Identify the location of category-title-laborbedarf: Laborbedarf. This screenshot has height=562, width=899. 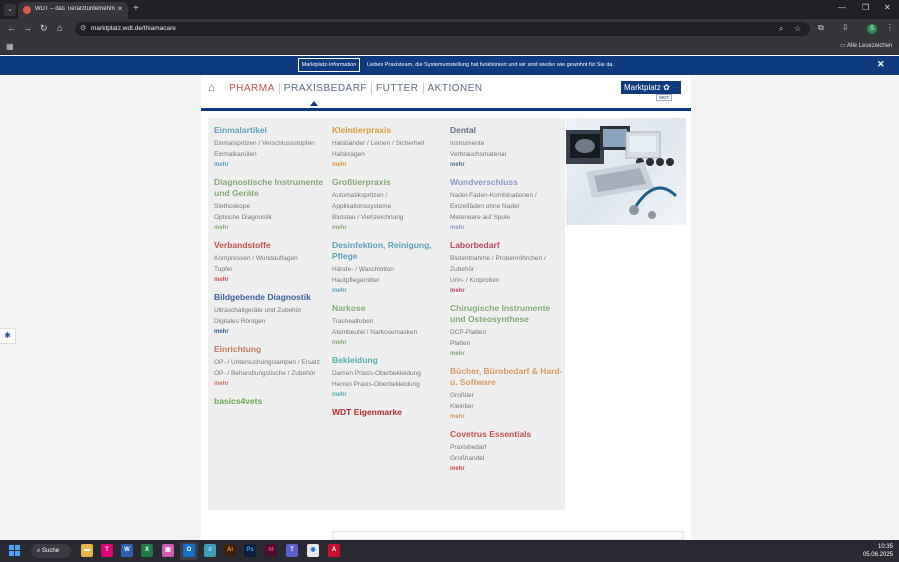
(507, 245).